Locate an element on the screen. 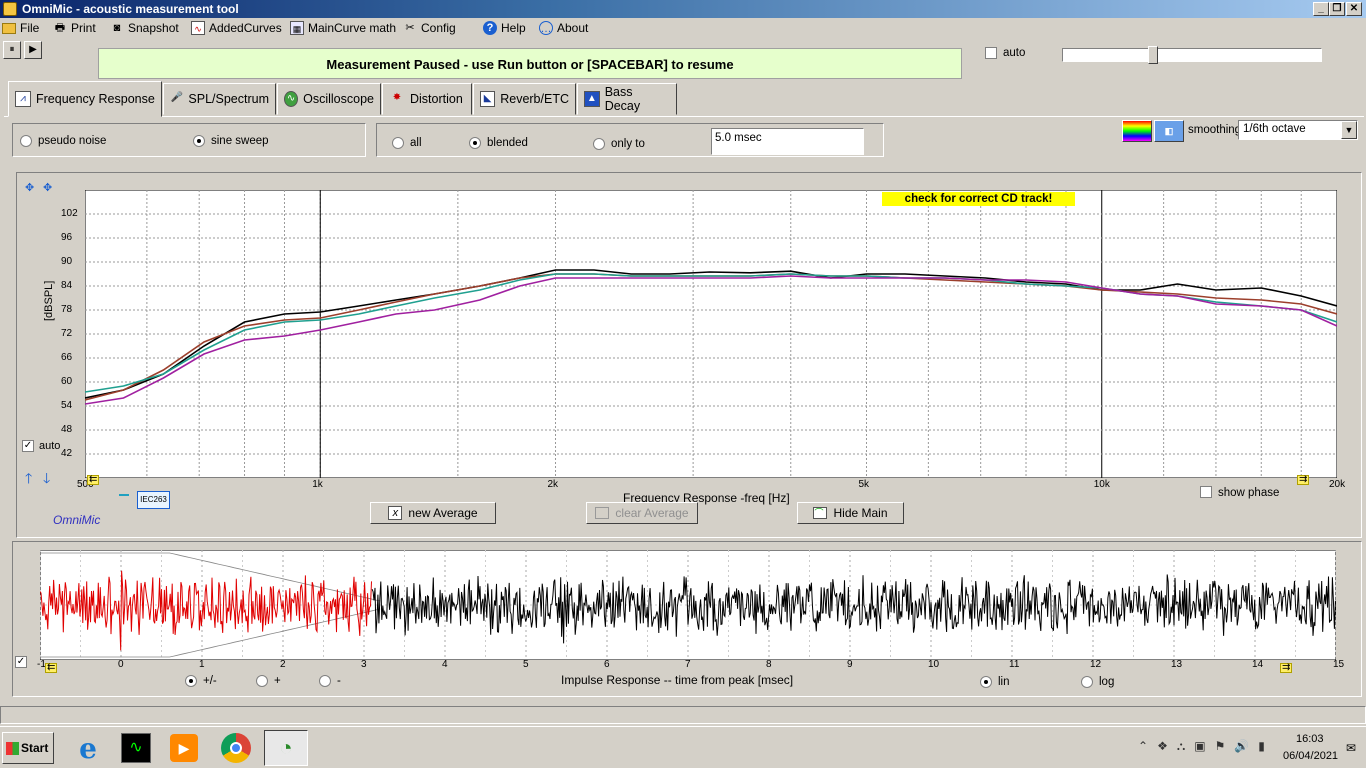  folder-icon is located at coordinates (9, 28).